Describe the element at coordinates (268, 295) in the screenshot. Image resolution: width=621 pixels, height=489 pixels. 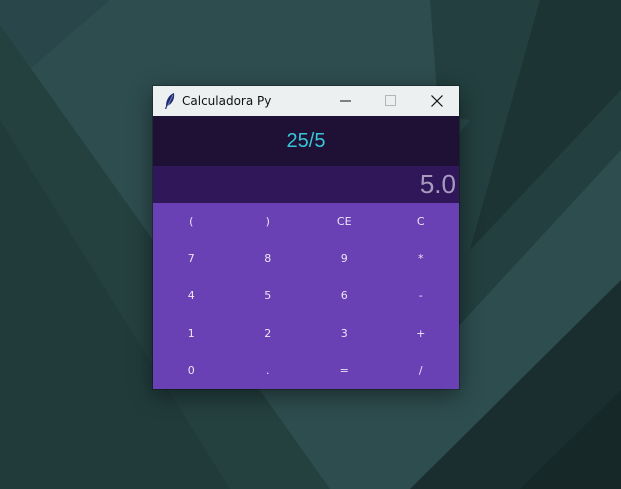
I see `digit-5-button: 5` at that location.